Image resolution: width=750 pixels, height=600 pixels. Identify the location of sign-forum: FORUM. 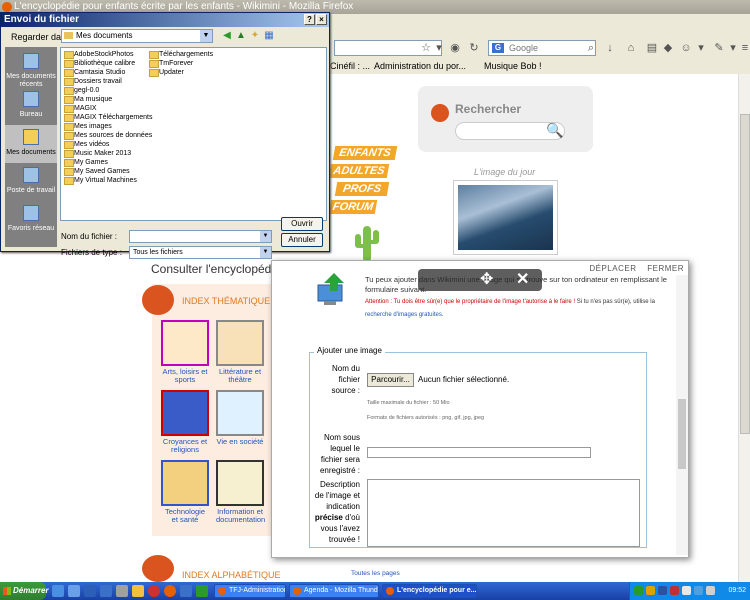
(353, 207).